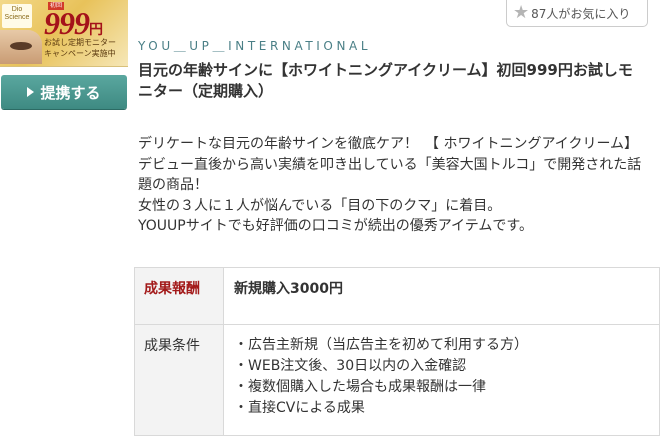  I want to click on reward-row: 成果報酬 新規購入3000円, so click(397, 296).